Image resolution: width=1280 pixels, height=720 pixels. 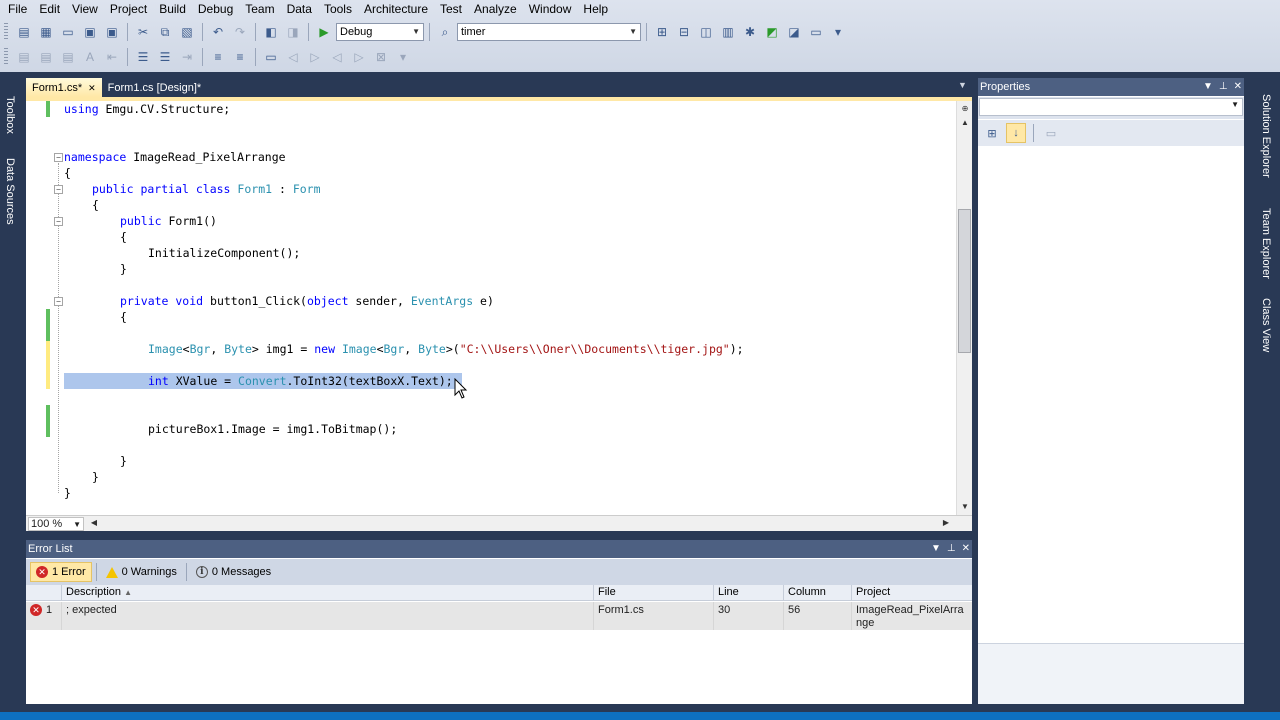 I want to click on properties-object-field: ▼, so click(x=1111, y=107).